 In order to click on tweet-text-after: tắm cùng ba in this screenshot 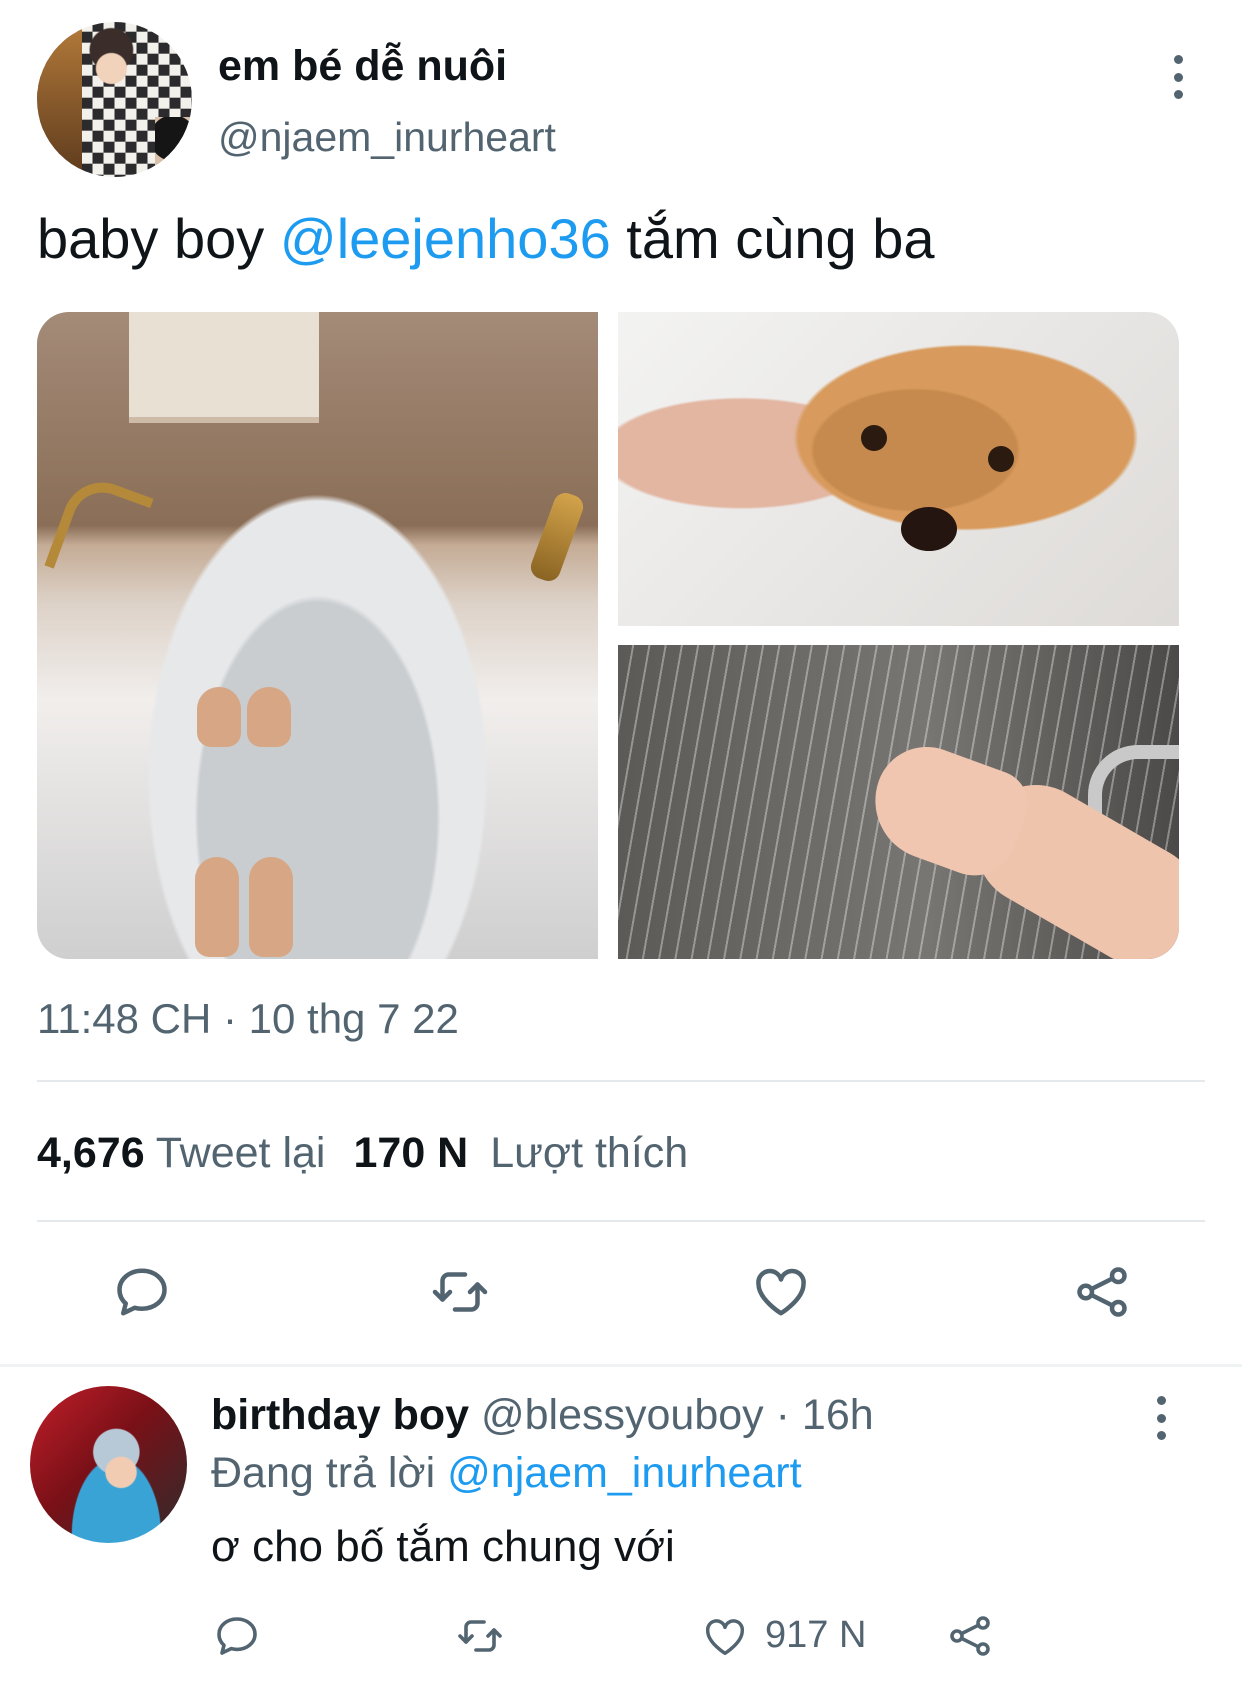, I will do `click(772, 238)`.